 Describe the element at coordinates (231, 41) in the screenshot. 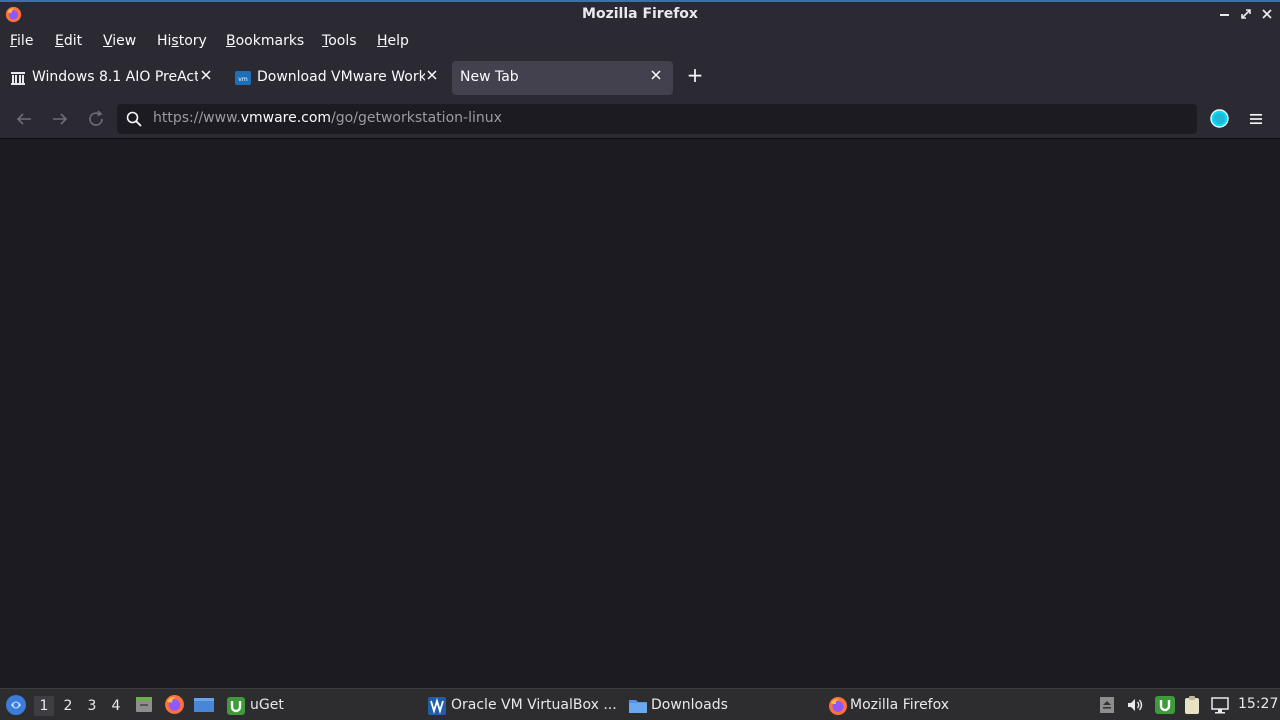

I see `menu-mnemonic: B` at that location.